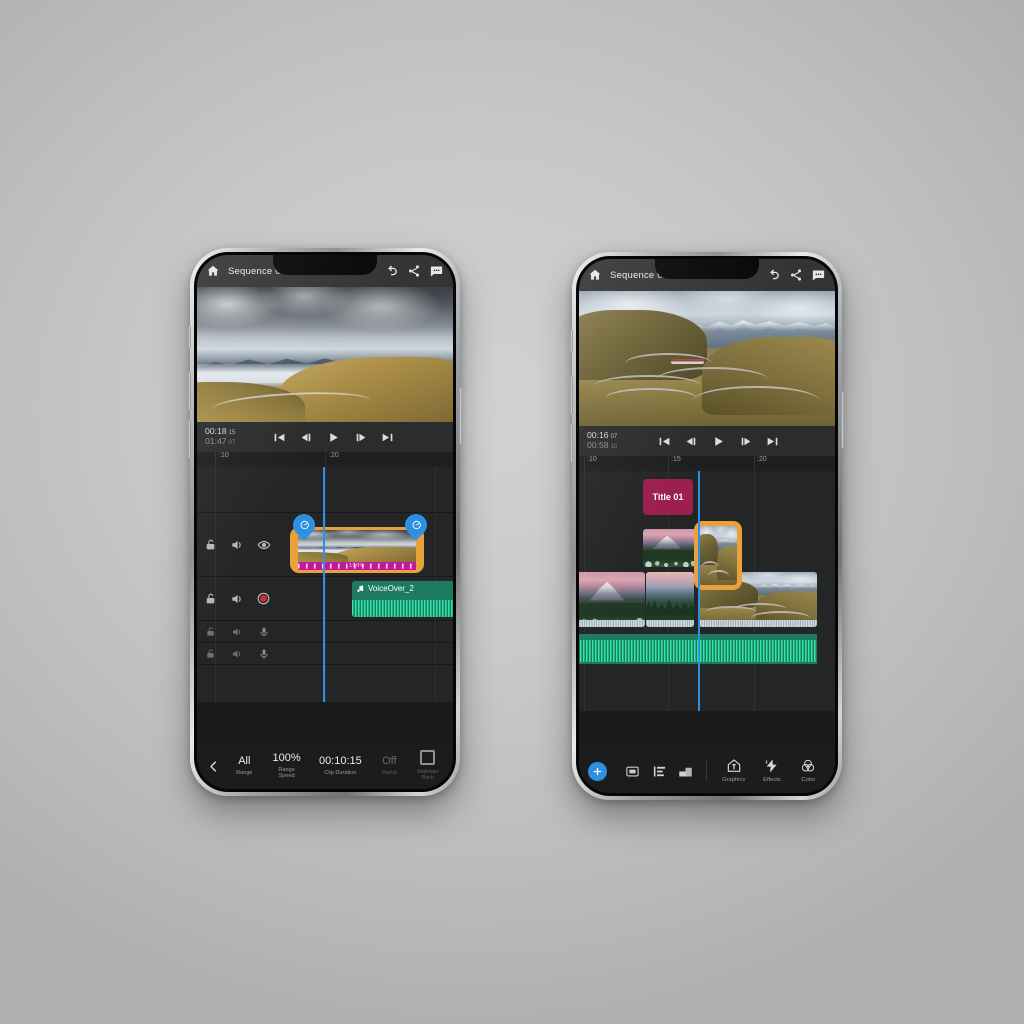  What do you see at coordinates (733, 770) in the screenshot?
I see `graphics-tab: Graphics` at bounding box center [733, 770].